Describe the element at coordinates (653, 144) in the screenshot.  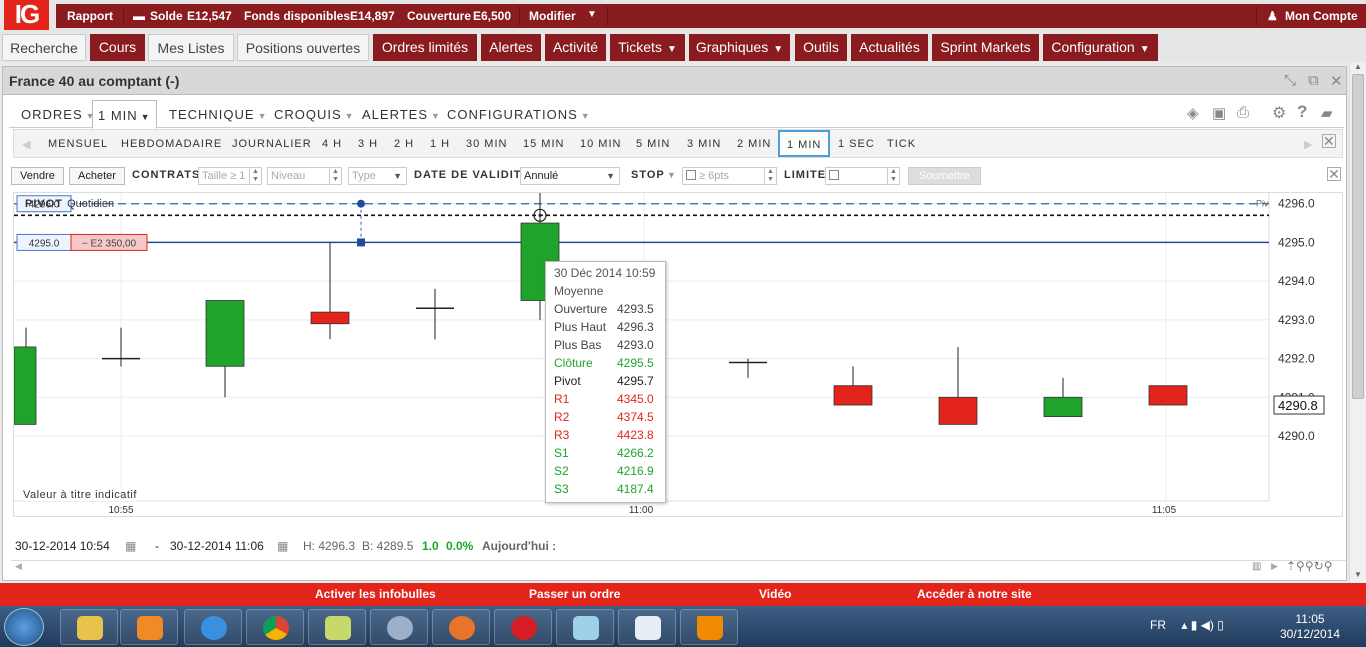
I see `period-5min: 5 MIN` at that location.